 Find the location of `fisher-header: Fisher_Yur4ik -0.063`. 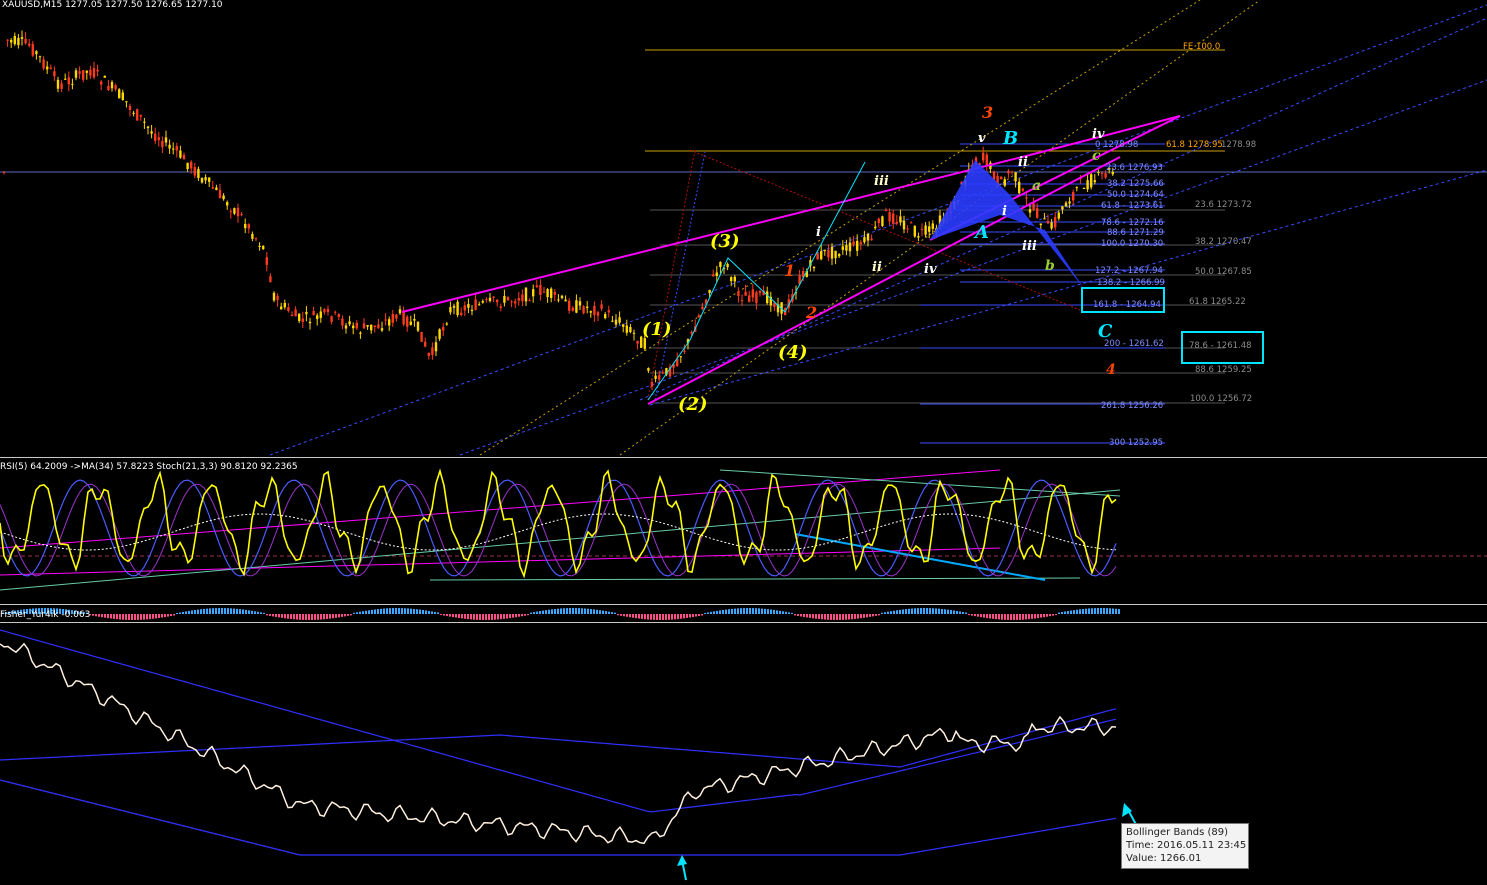

fisher-header: Fisher_Yur4ik -0.063 is located at coordinates (45, 615).